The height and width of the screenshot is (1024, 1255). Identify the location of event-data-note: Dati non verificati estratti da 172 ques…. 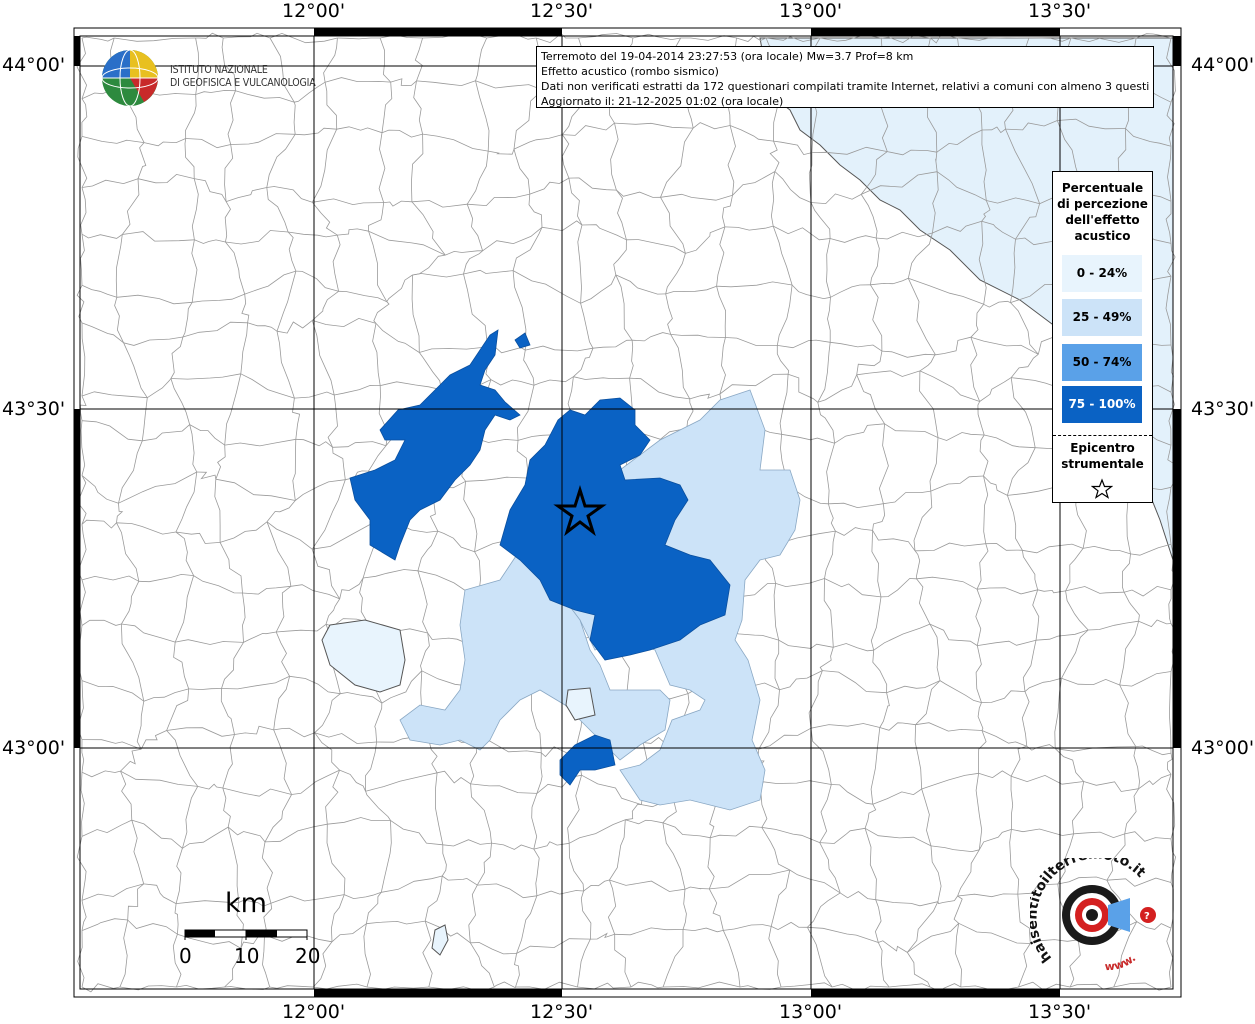
(845, 86).